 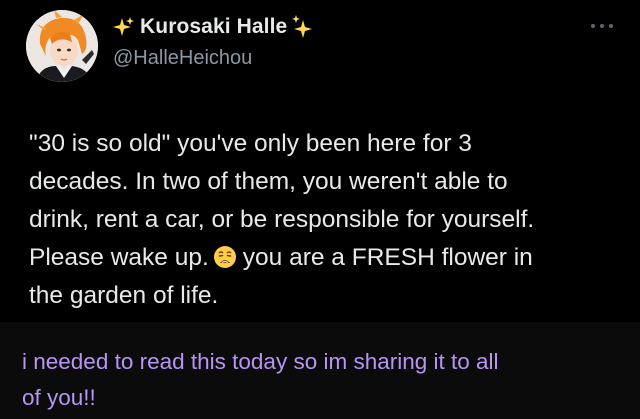 I want to click on name-row: Kurosaki Halle, so click(x=213, y=27).